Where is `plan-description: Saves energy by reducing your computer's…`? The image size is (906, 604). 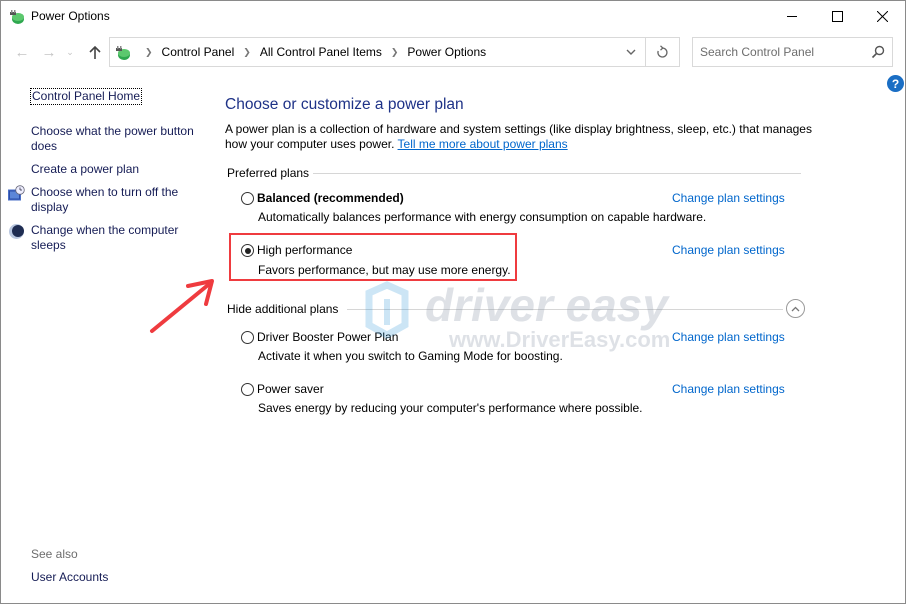 plan-description: Saves energy by reducing your computer's… is located at coordinates (450, 408).